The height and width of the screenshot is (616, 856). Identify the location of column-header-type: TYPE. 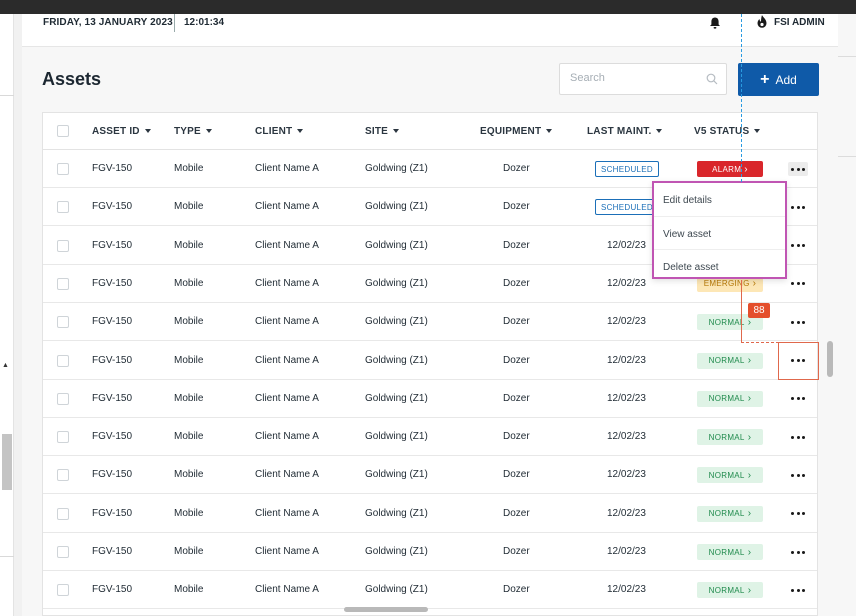
(193, 131).